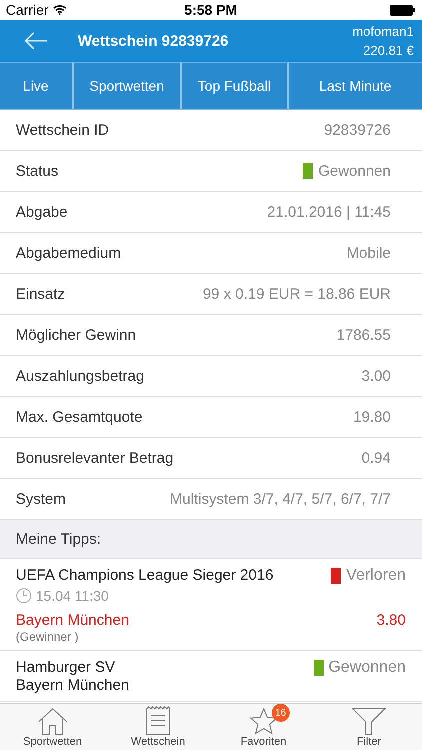  I want to click on pick-name: Bayern München, so click(73, 620).